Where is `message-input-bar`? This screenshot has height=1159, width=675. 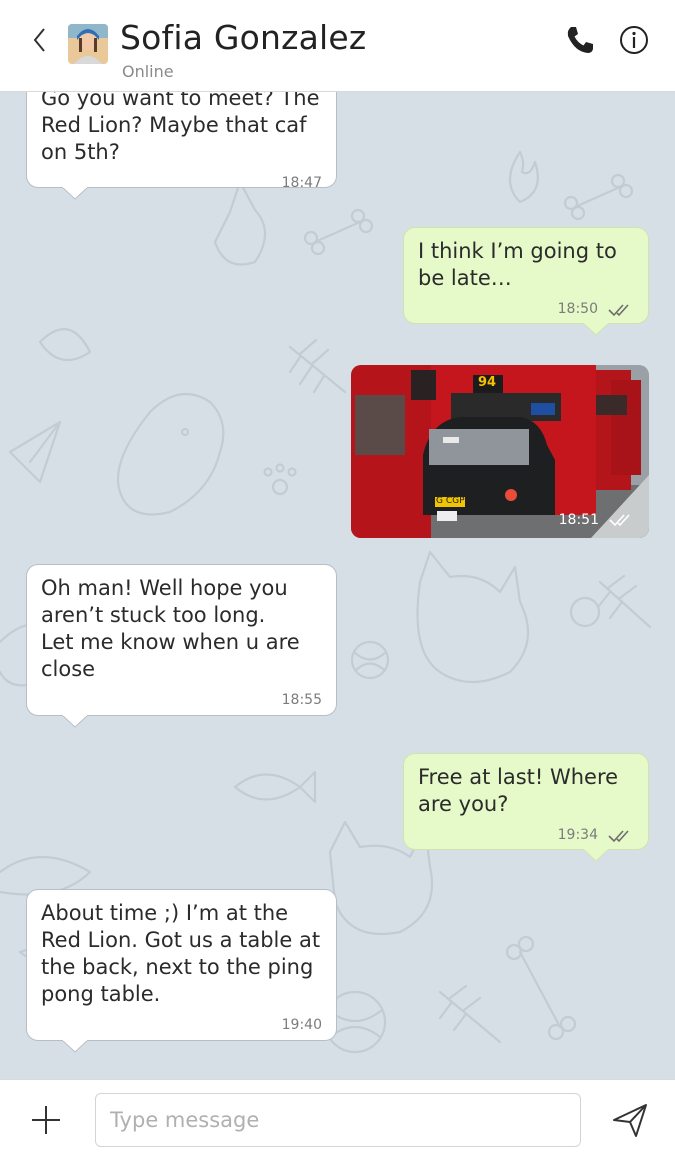 message-input-bar is located at coordinates (337, 1119).